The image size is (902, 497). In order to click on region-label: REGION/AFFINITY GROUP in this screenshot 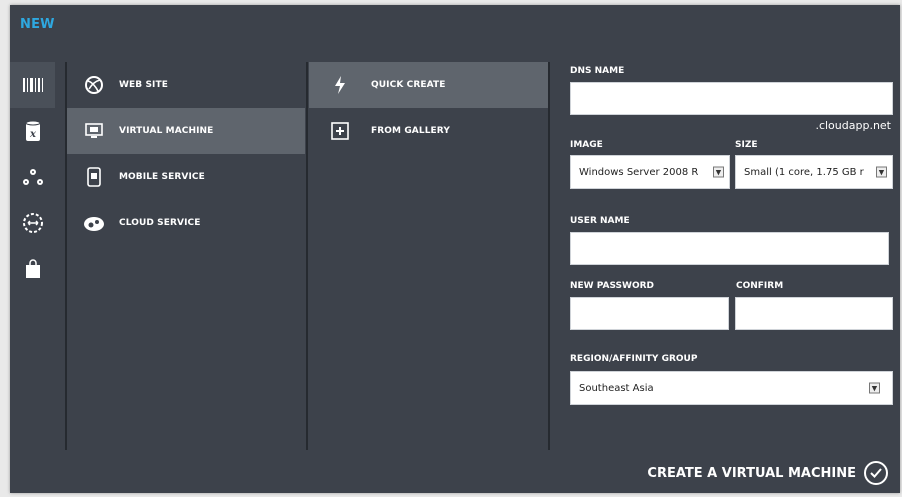, I will do `click(634, 359)`.